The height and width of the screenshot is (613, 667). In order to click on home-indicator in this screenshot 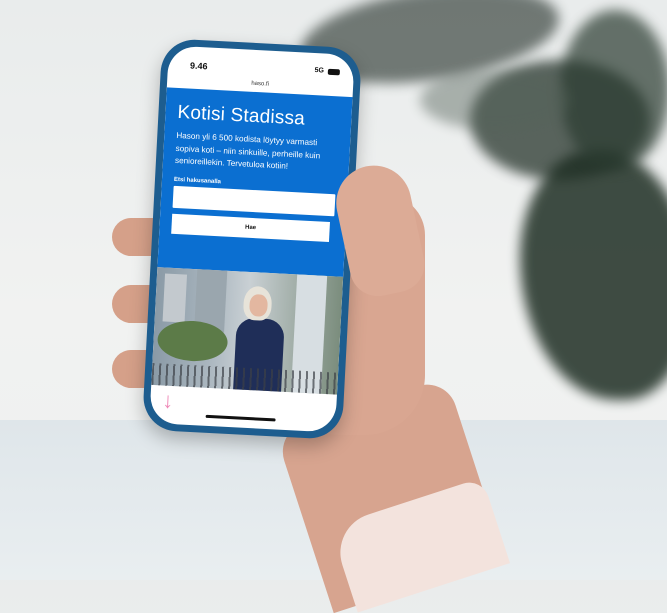, I will do `click(240, 418)`.